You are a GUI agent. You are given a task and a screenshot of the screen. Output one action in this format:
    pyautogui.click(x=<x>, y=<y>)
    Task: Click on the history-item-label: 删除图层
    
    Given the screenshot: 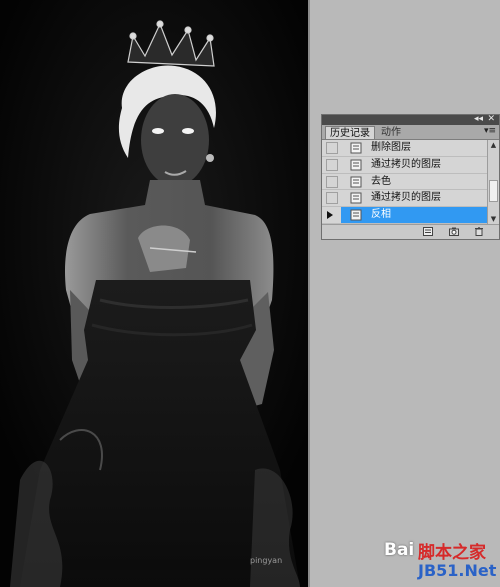 What is the action you would take?
    pyautogui.click(x=391, y=147)
    